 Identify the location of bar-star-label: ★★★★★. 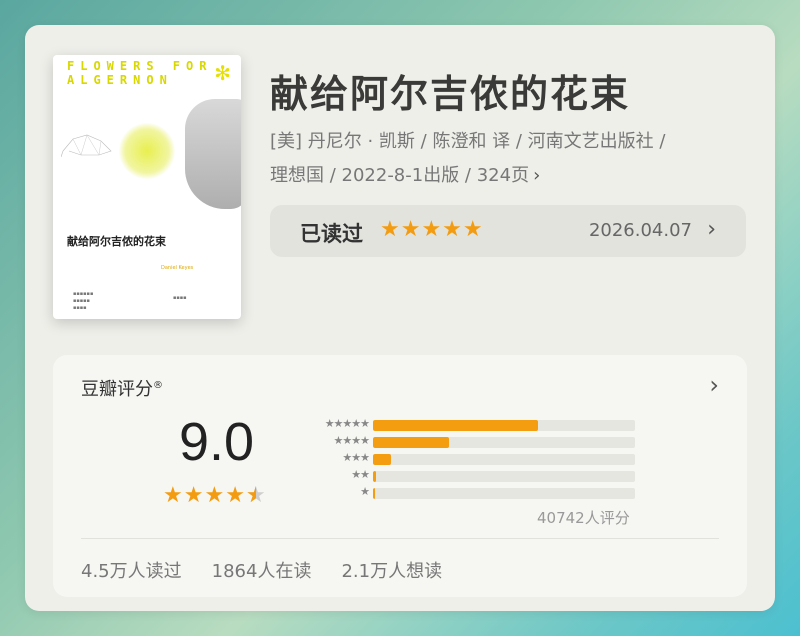
(347, 423).